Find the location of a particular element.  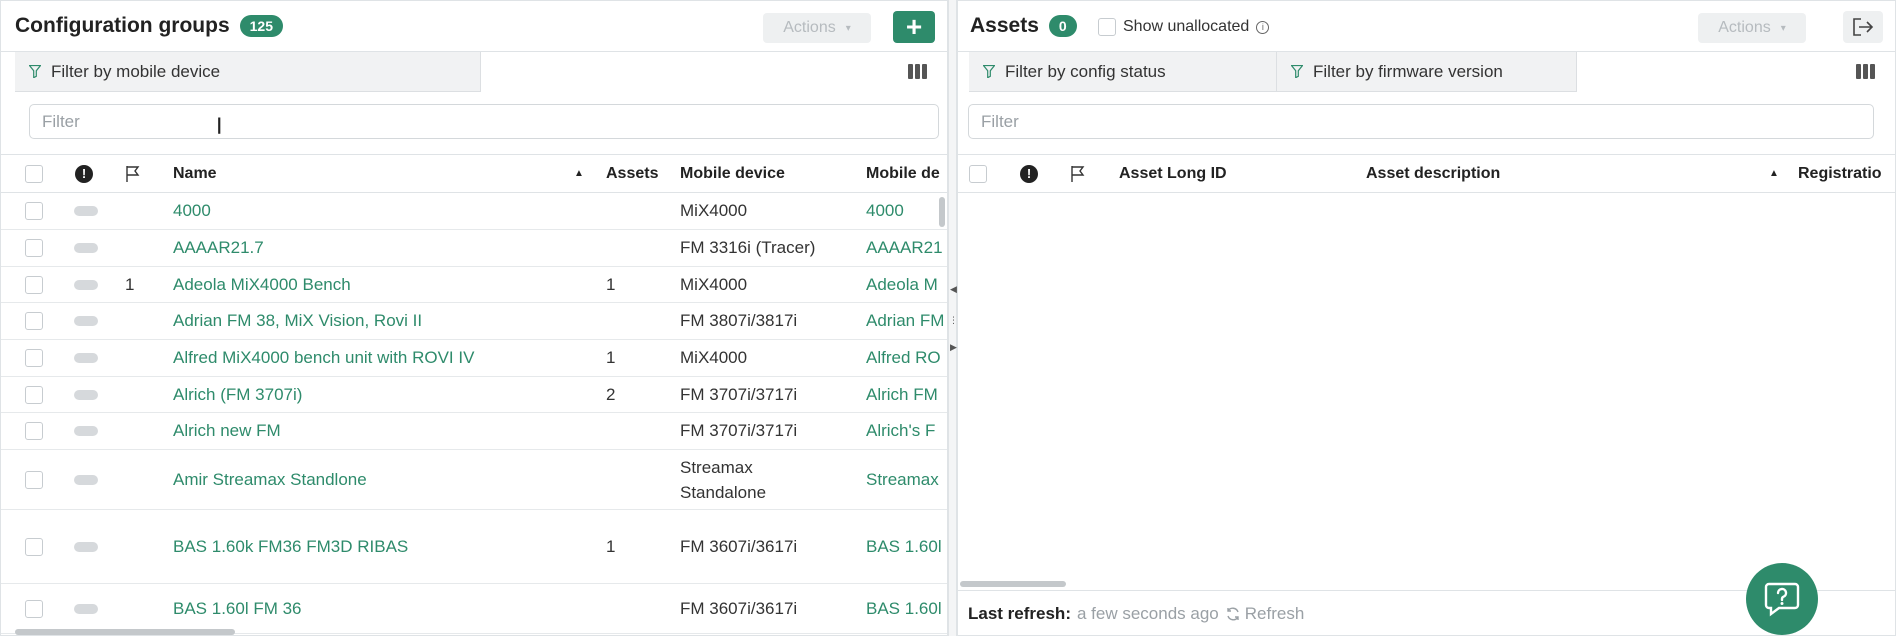

assets-actions-button: Actions ▾ is located at coordinates (1752, 28).